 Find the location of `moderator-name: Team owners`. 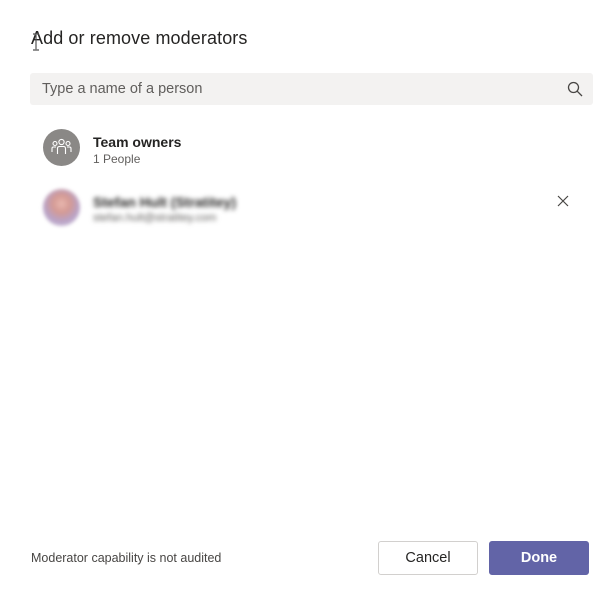

moderator-name: Team owners is located at coordinates (137, 142).